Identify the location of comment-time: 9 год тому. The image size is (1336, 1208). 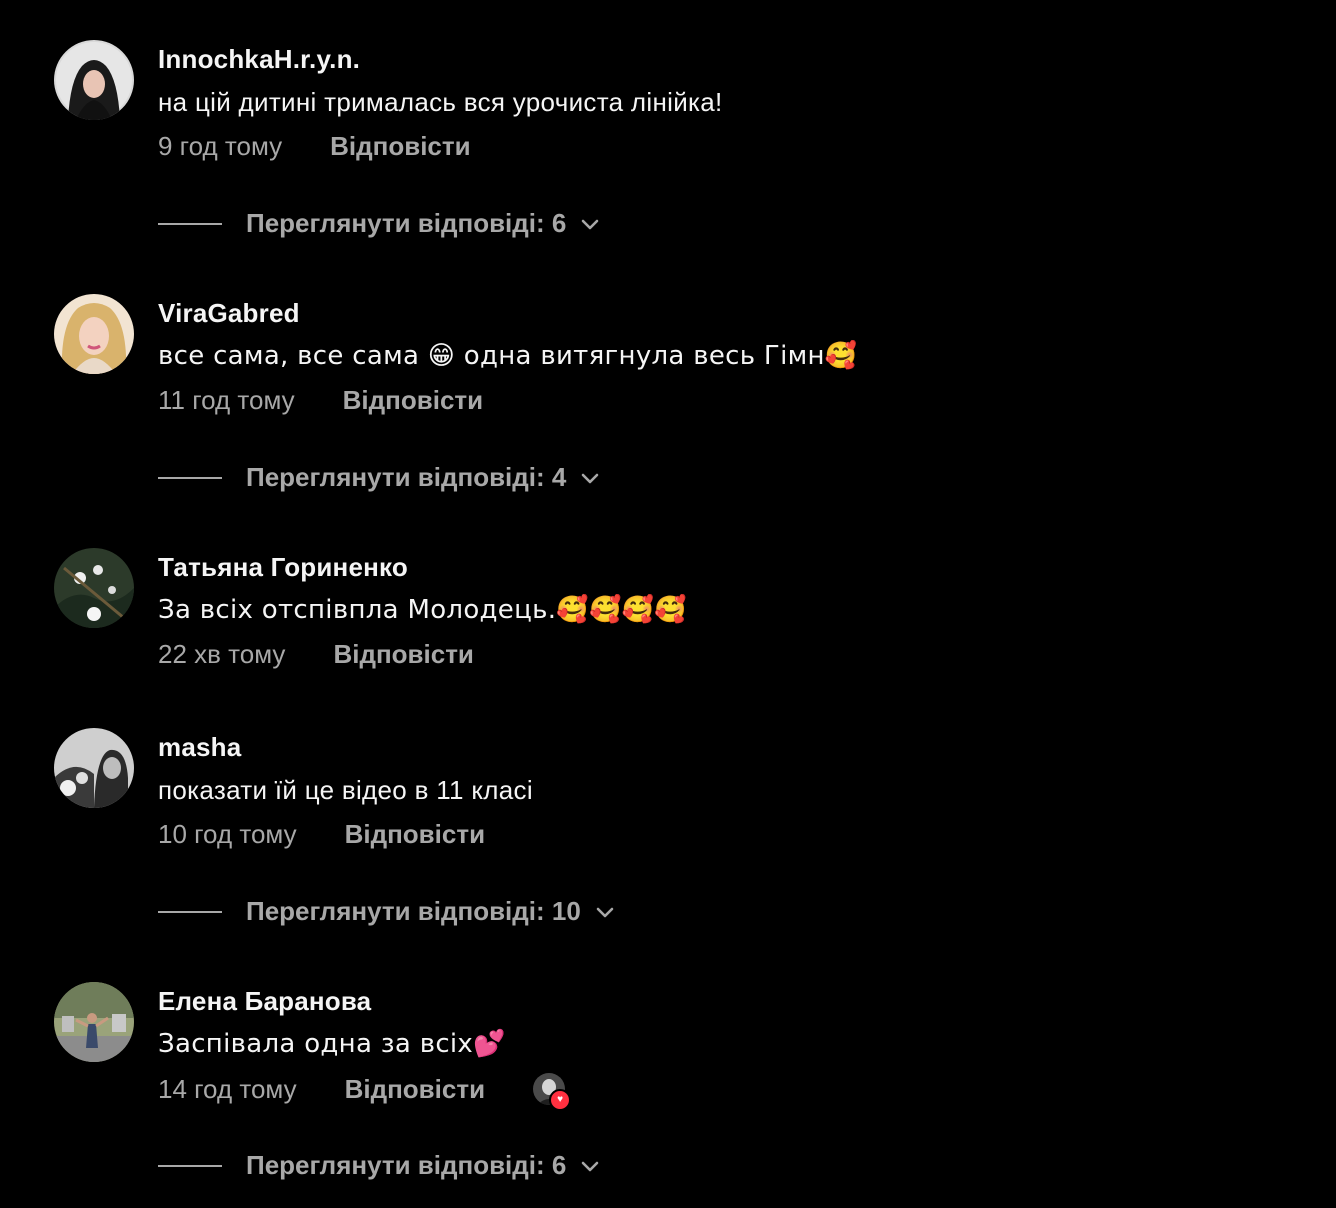
(220, 146).